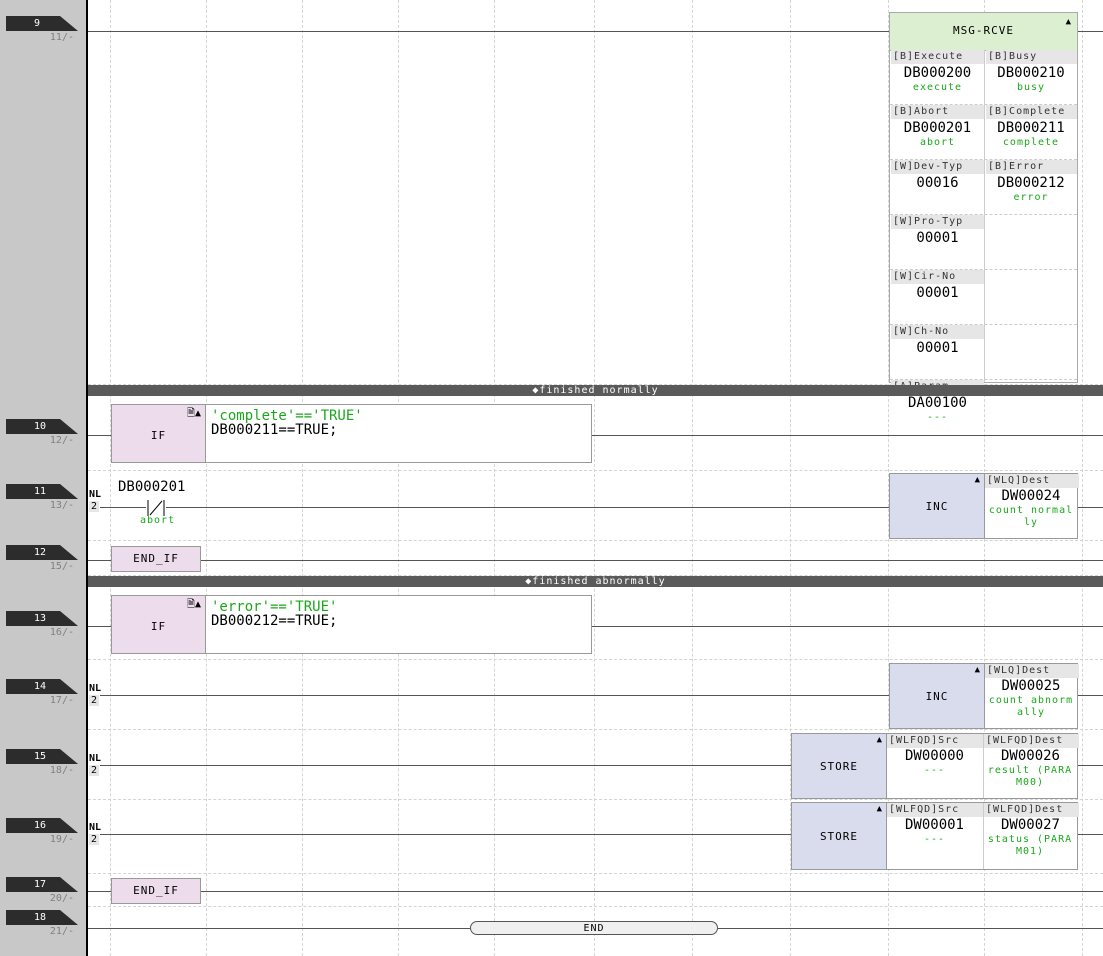  What do you see at coordinates (42, 23) in the screenshot?
I see `rung-number-label: 9` at bounding box center [42, 23].